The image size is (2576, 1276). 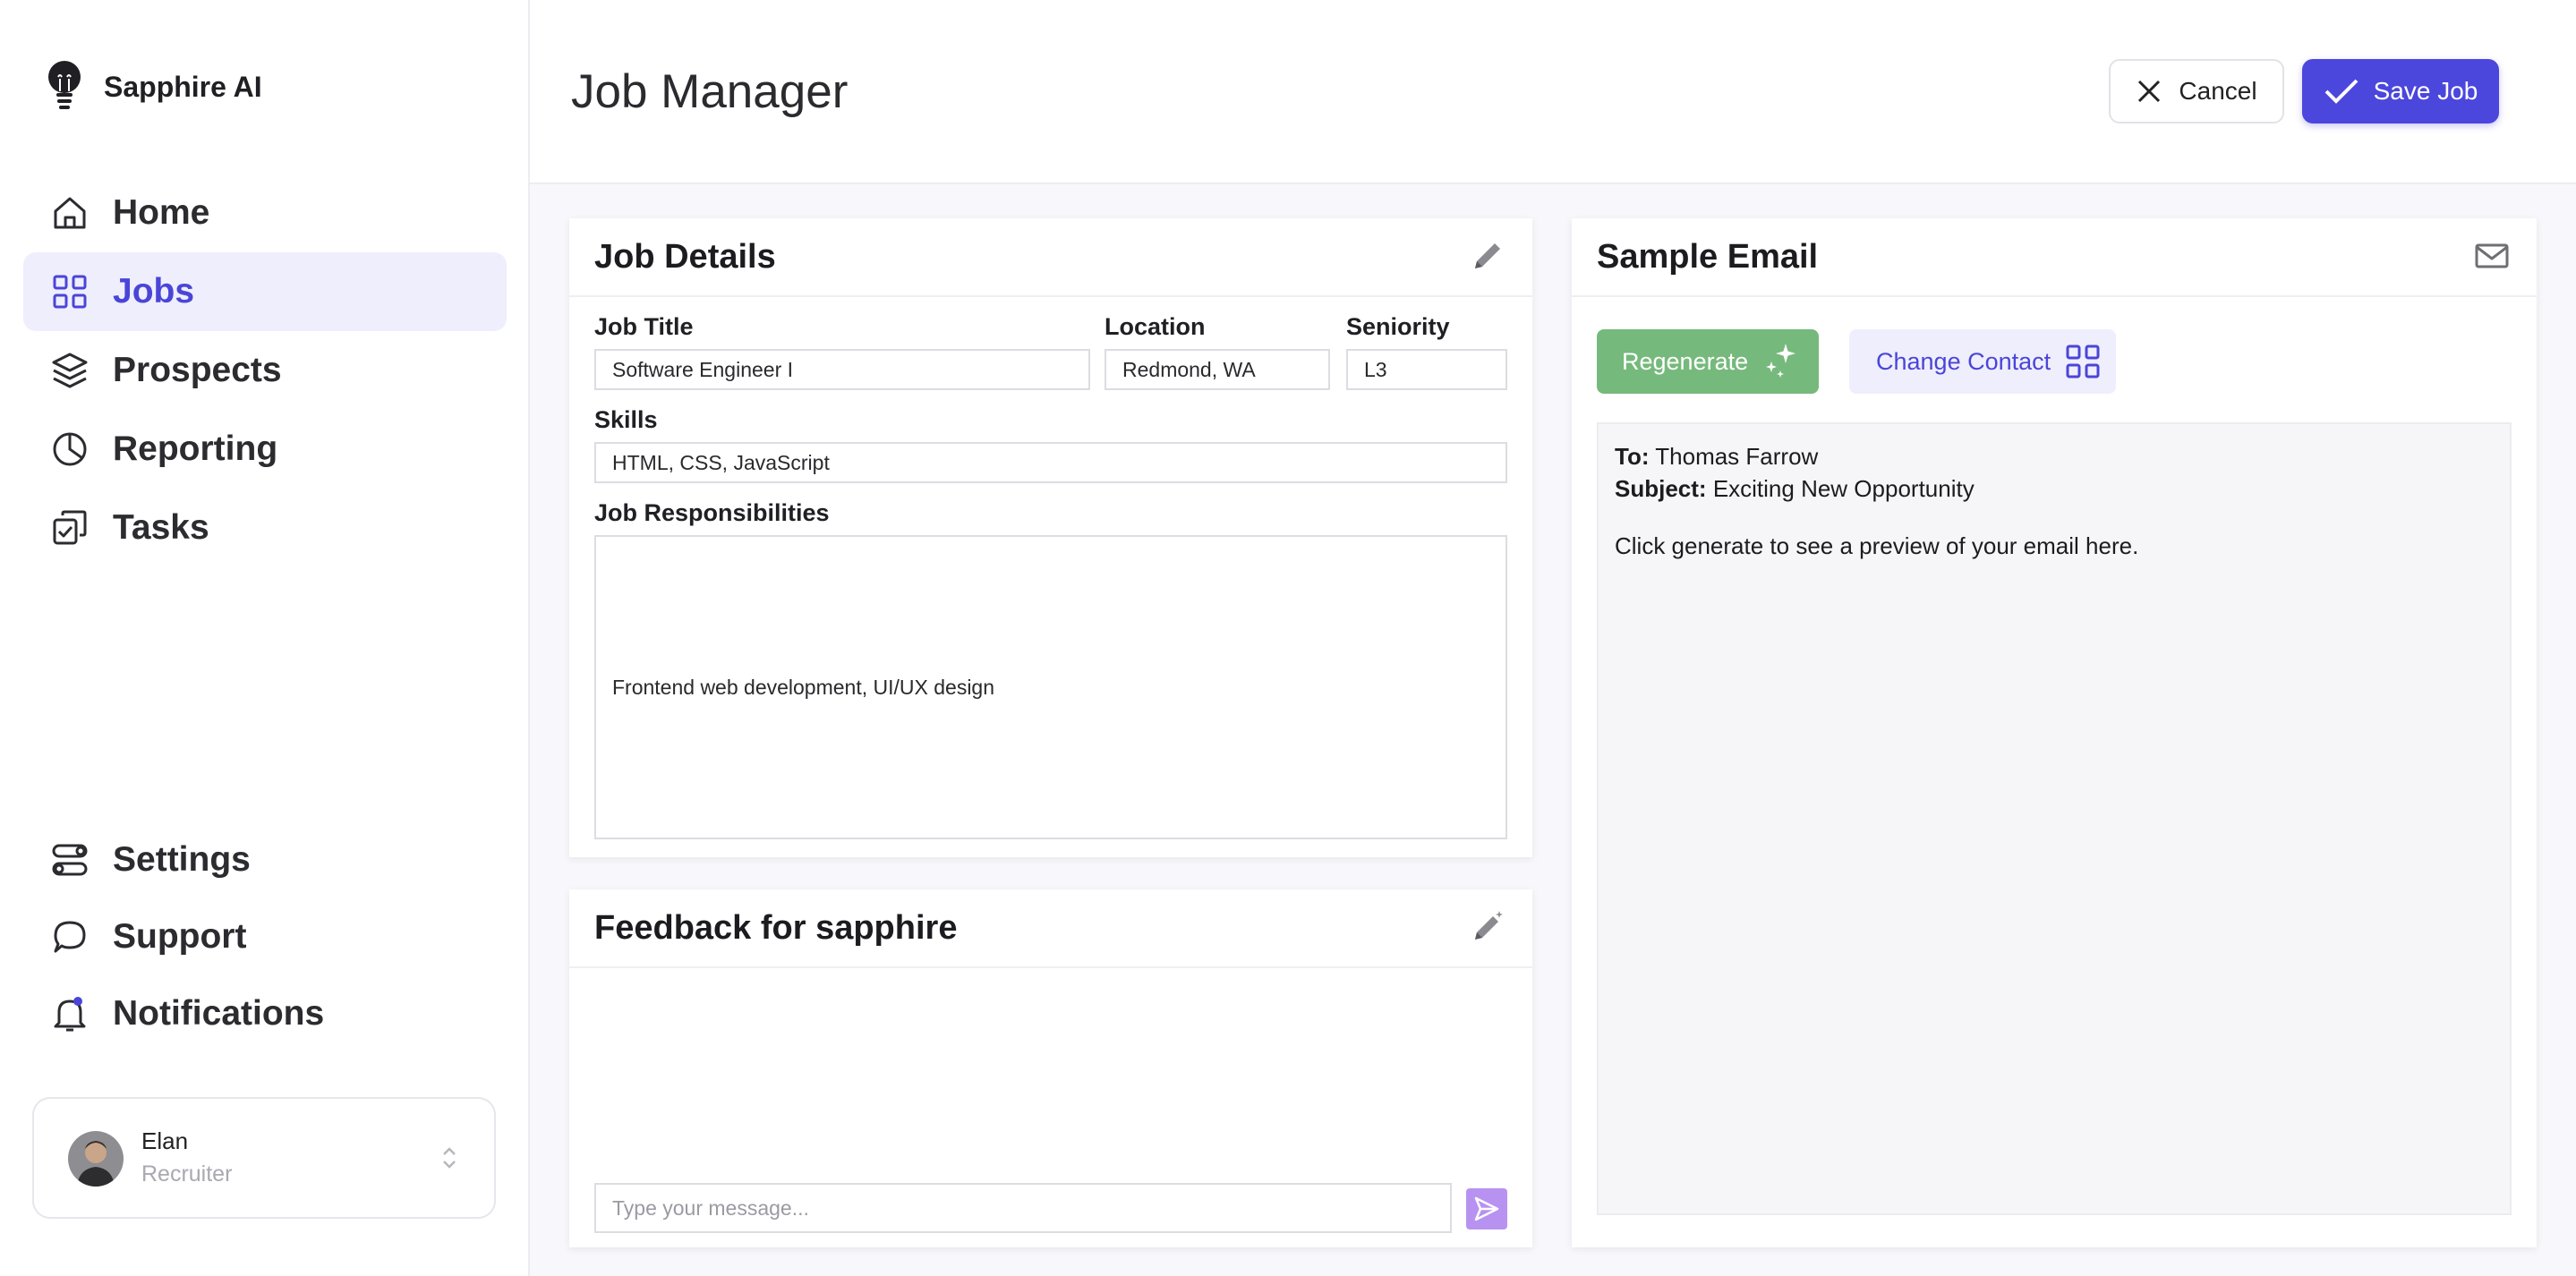 I want to click on nav-item-reporting: Reporting, so click(x=265, y=449).